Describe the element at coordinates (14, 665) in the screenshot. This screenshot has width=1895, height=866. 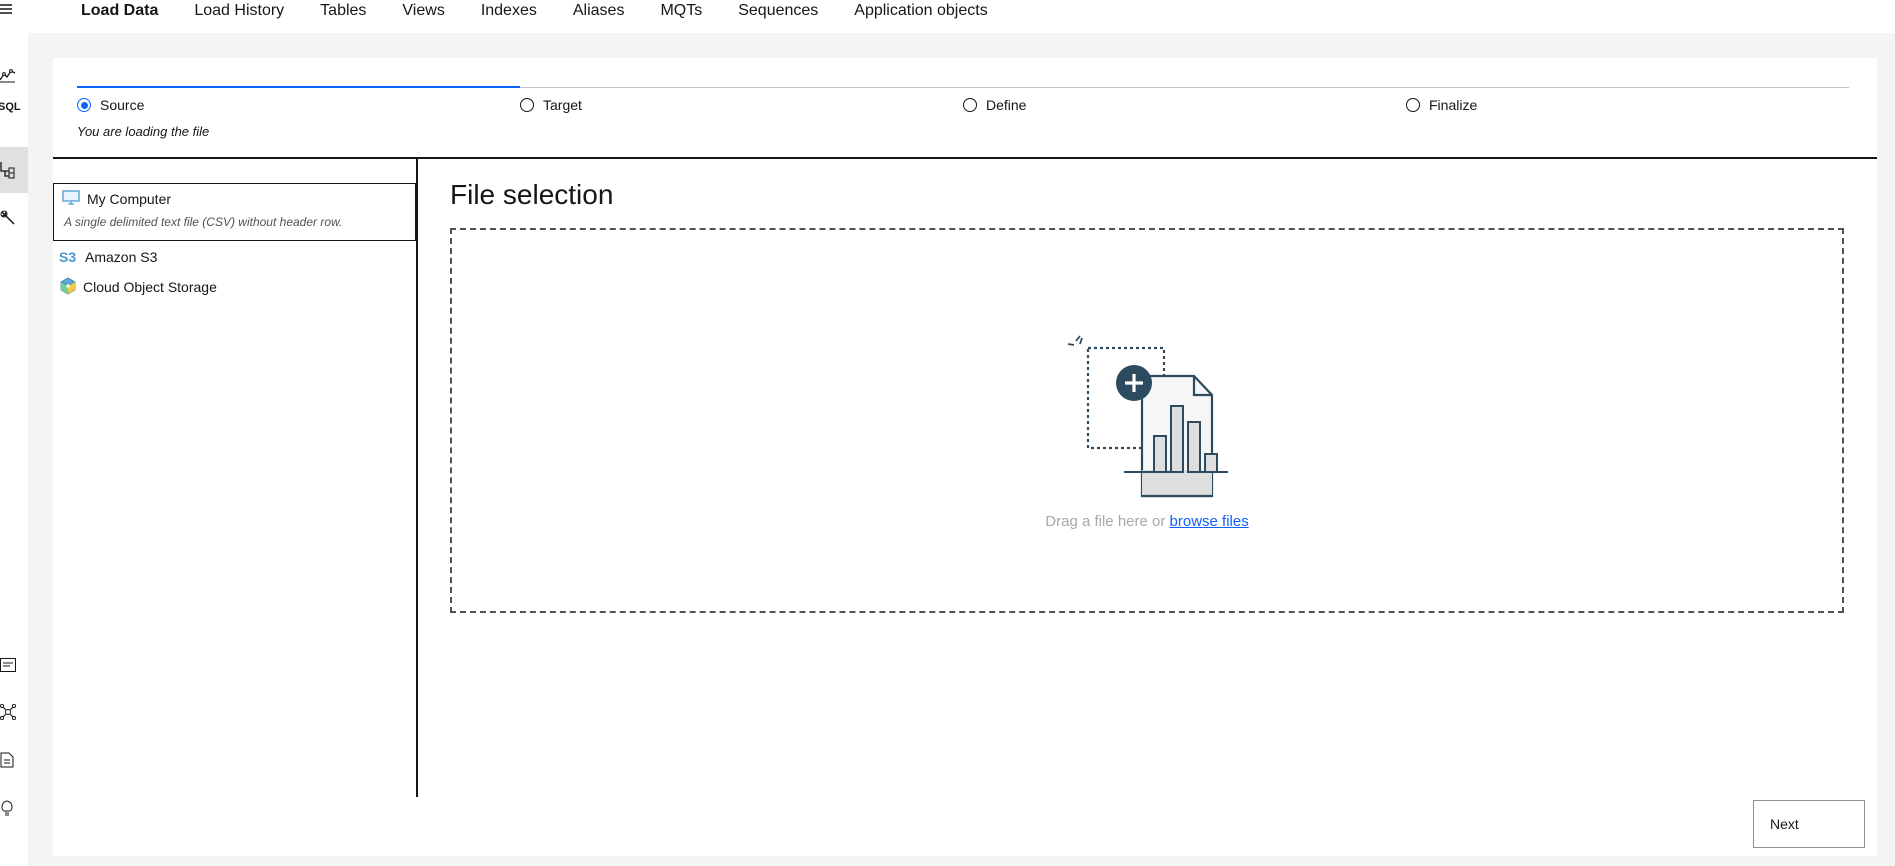
I see `list-icon` at that location.